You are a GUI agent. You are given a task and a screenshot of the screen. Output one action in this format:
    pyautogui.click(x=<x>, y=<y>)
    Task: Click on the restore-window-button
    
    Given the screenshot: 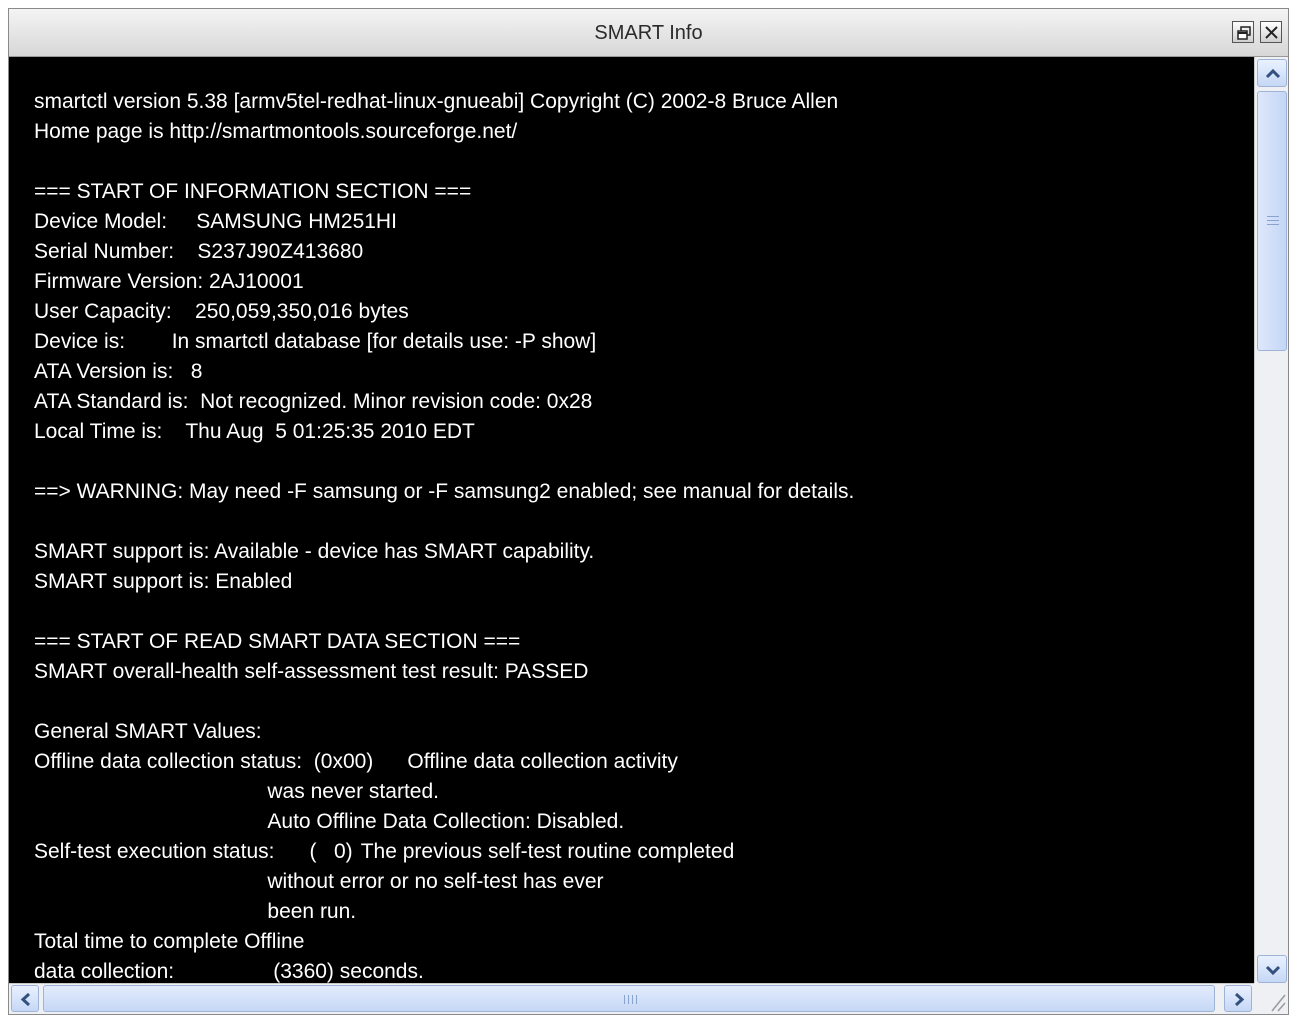 What is the action you would take?
    pyautogui.click(x=1243, y=32)
    